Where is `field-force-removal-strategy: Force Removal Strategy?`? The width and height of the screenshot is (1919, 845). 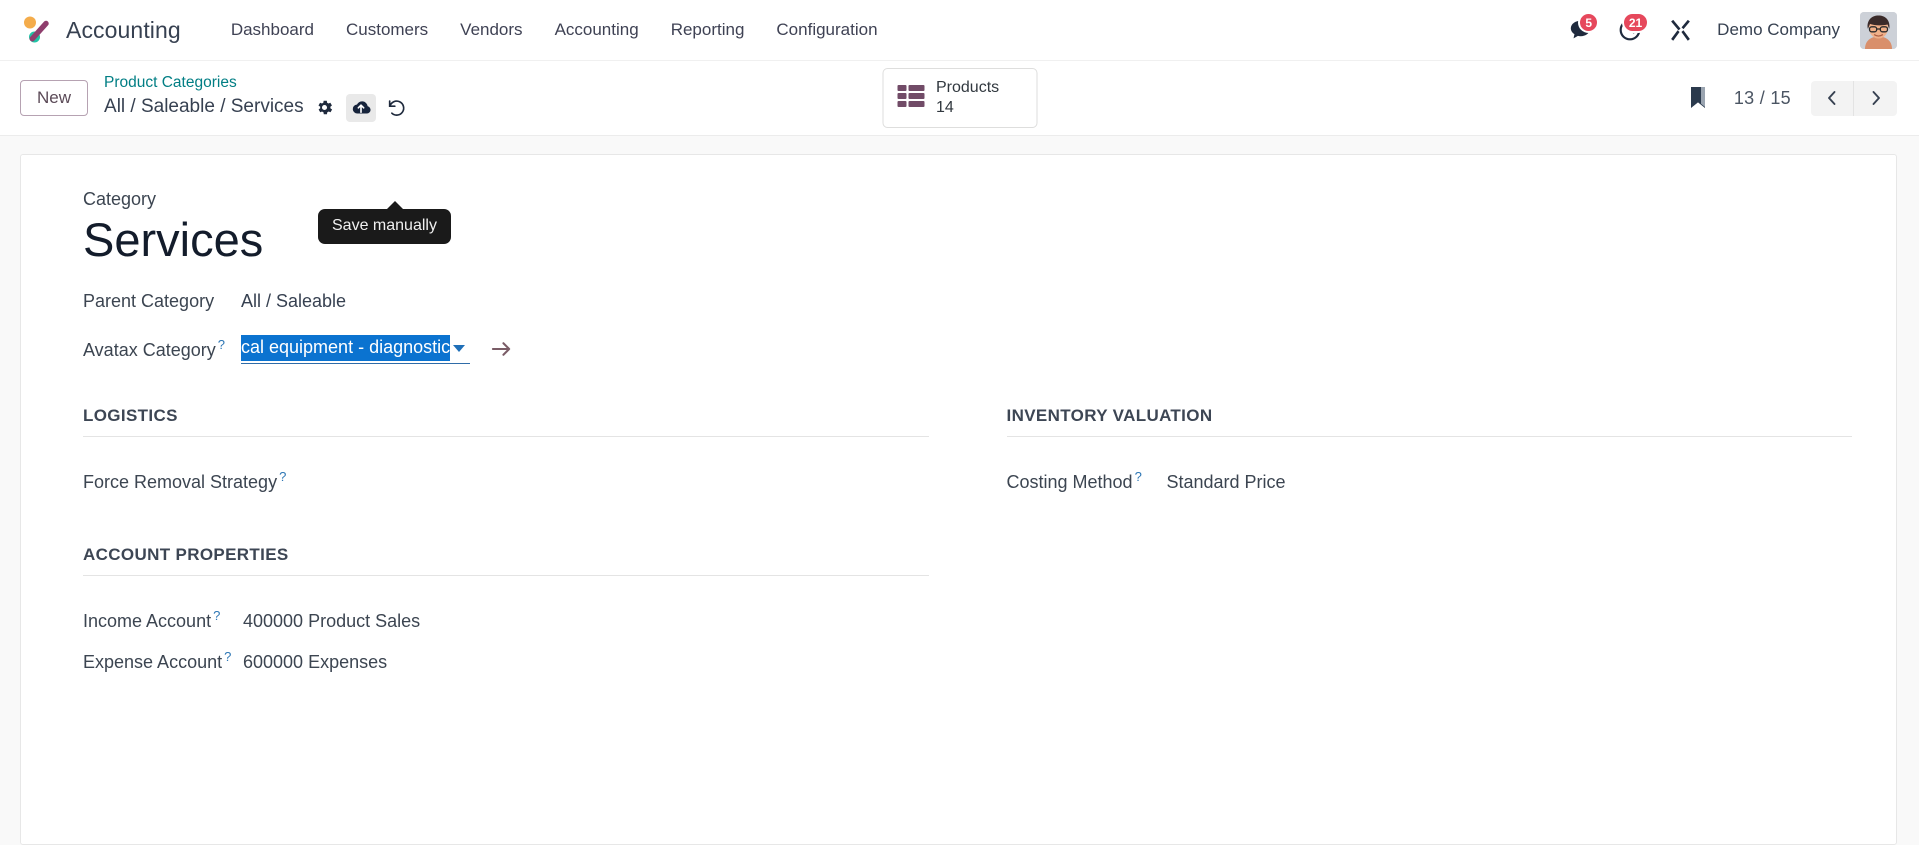
field-force-removal-strategy: Force Removal Strategy? is located at coordinates (506, 481).